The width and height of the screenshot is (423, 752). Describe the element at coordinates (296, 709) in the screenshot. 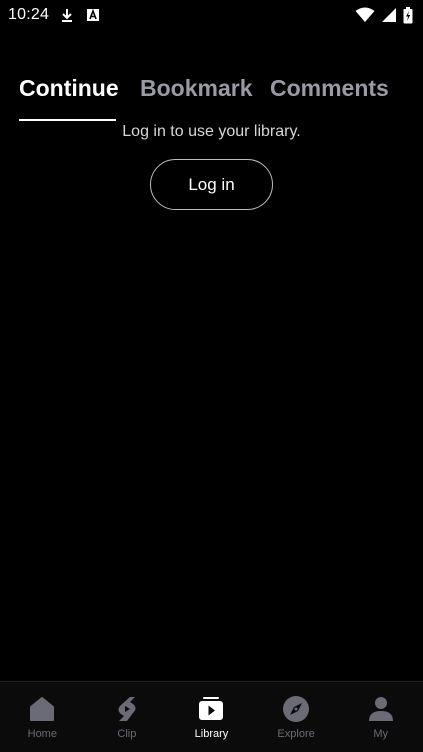

I see `compass-icon` at that location.